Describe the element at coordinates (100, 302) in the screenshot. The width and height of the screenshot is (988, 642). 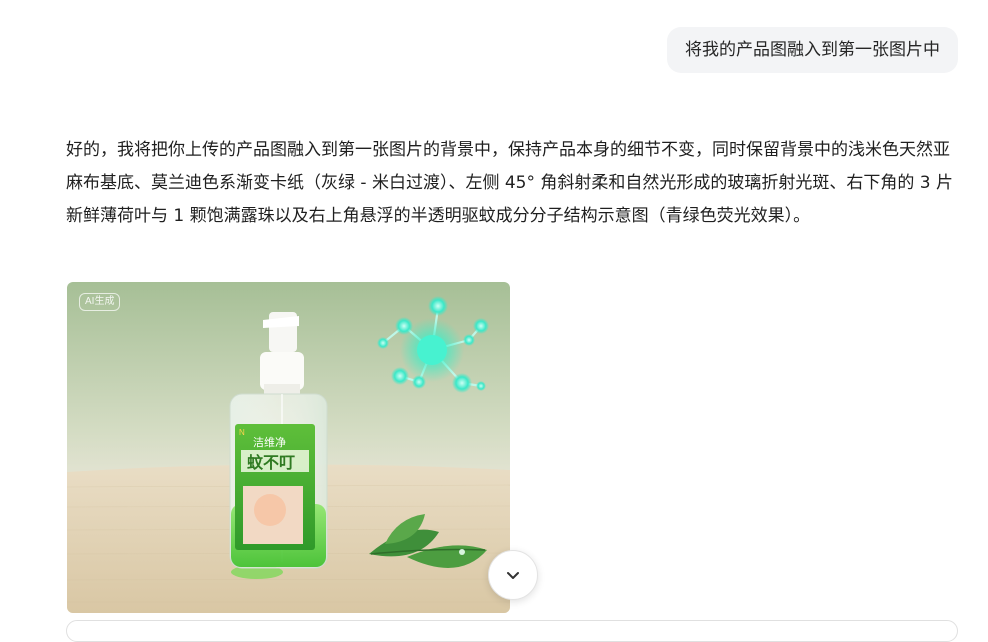
I see `ai-generated-badge: AI生成` at that location.